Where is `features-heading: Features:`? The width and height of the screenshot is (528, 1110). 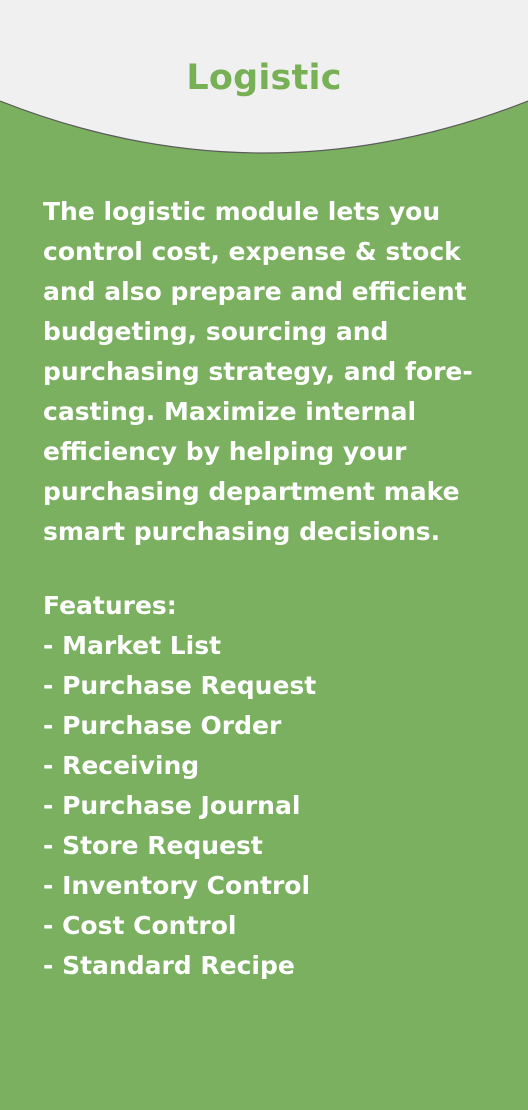 features-heading: Features: is located at coordinates (110, 605).